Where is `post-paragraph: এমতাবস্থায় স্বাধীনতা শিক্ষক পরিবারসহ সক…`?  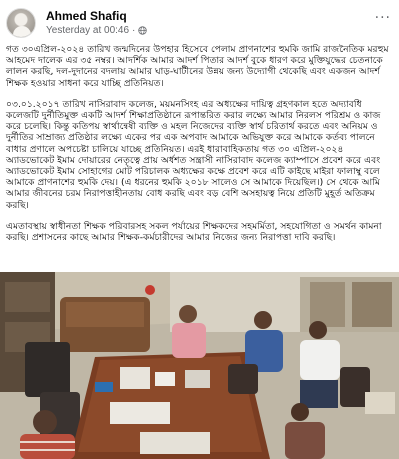 post-paragraph: এমতাবস্থায় স্বাধীনতা শিক্ষক পরিবারসহ সক… is located at coordinates (194, 232).